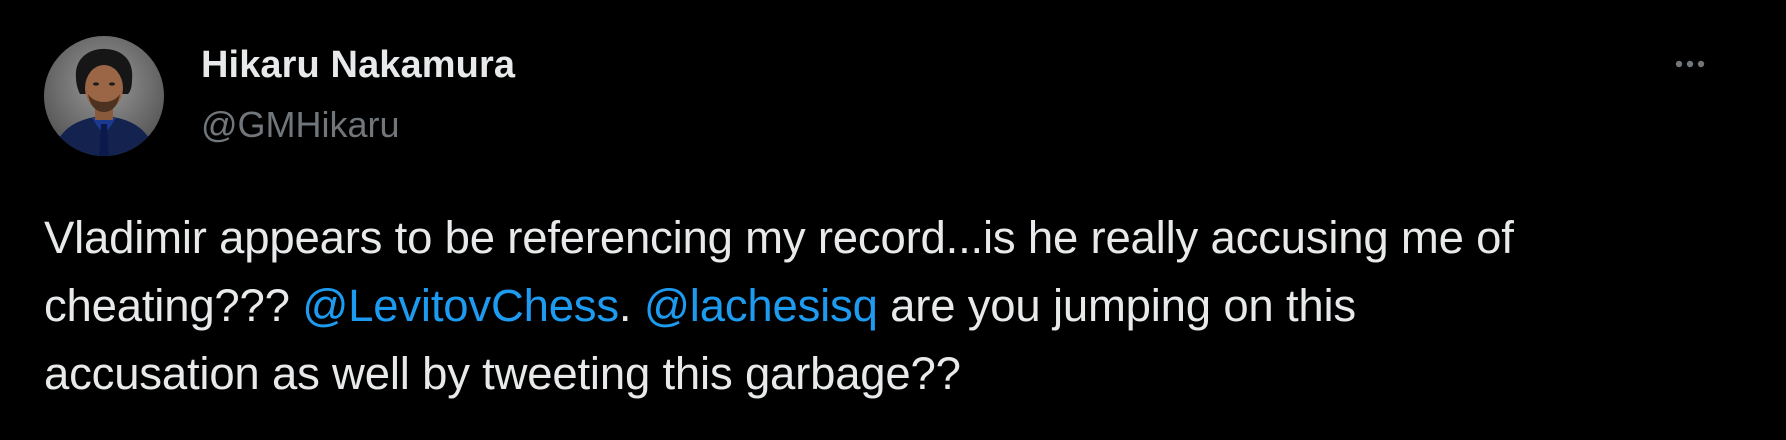 The width and height of the screenshot is (1786, 440). What do you see at coordinates (631, 305) in the screenshot?
I see `tweet-text-segment: .` at bounding box center [631, 305].